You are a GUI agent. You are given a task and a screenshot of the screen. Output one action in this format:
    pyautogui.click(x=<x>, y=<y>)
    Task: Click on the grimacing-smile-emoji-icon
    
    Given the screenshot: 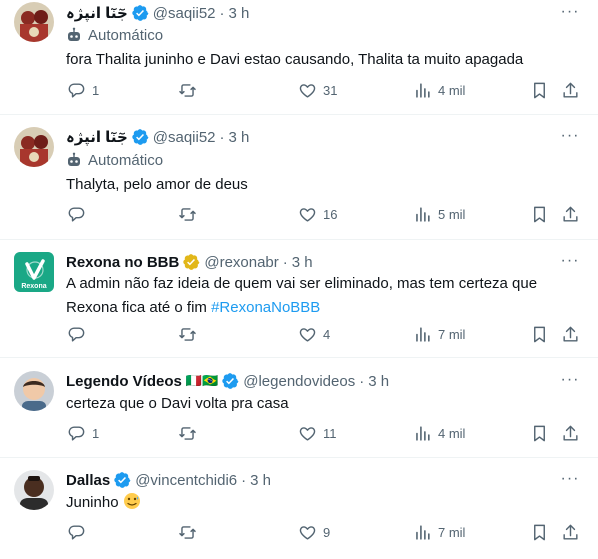 What is the action you would take?
    pyautogui.click(x=132, y=501)
    